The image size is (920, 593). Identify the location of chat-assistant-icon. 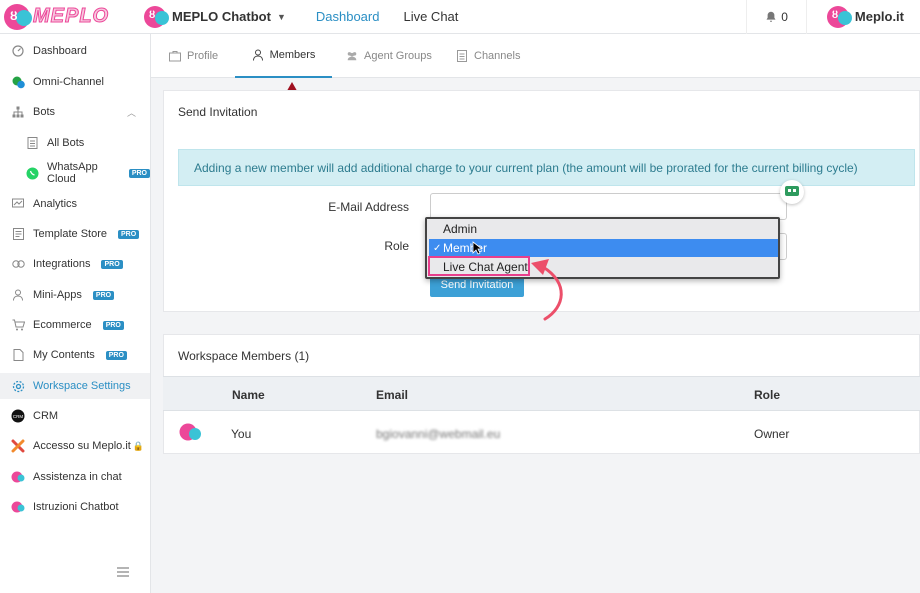
(792, 191).